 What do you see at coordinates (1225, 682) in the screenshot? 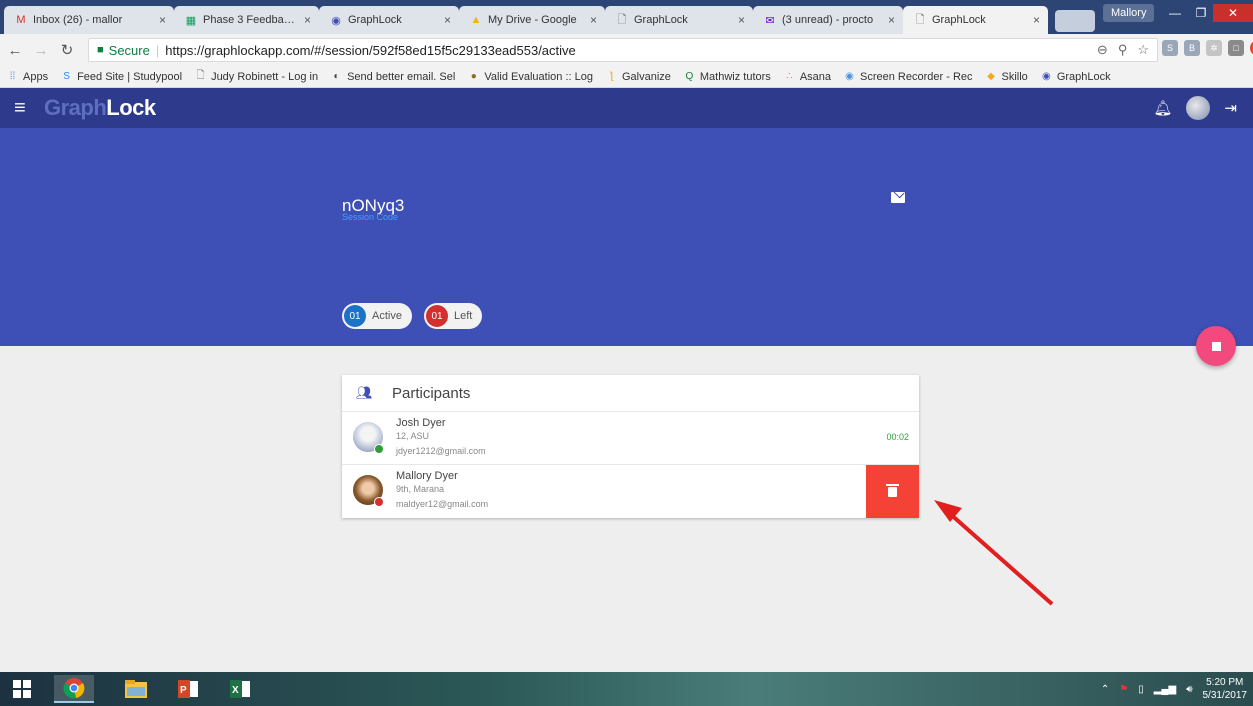
I see `clock-time: 5:20 PM` at bounding box center [1225, 682].